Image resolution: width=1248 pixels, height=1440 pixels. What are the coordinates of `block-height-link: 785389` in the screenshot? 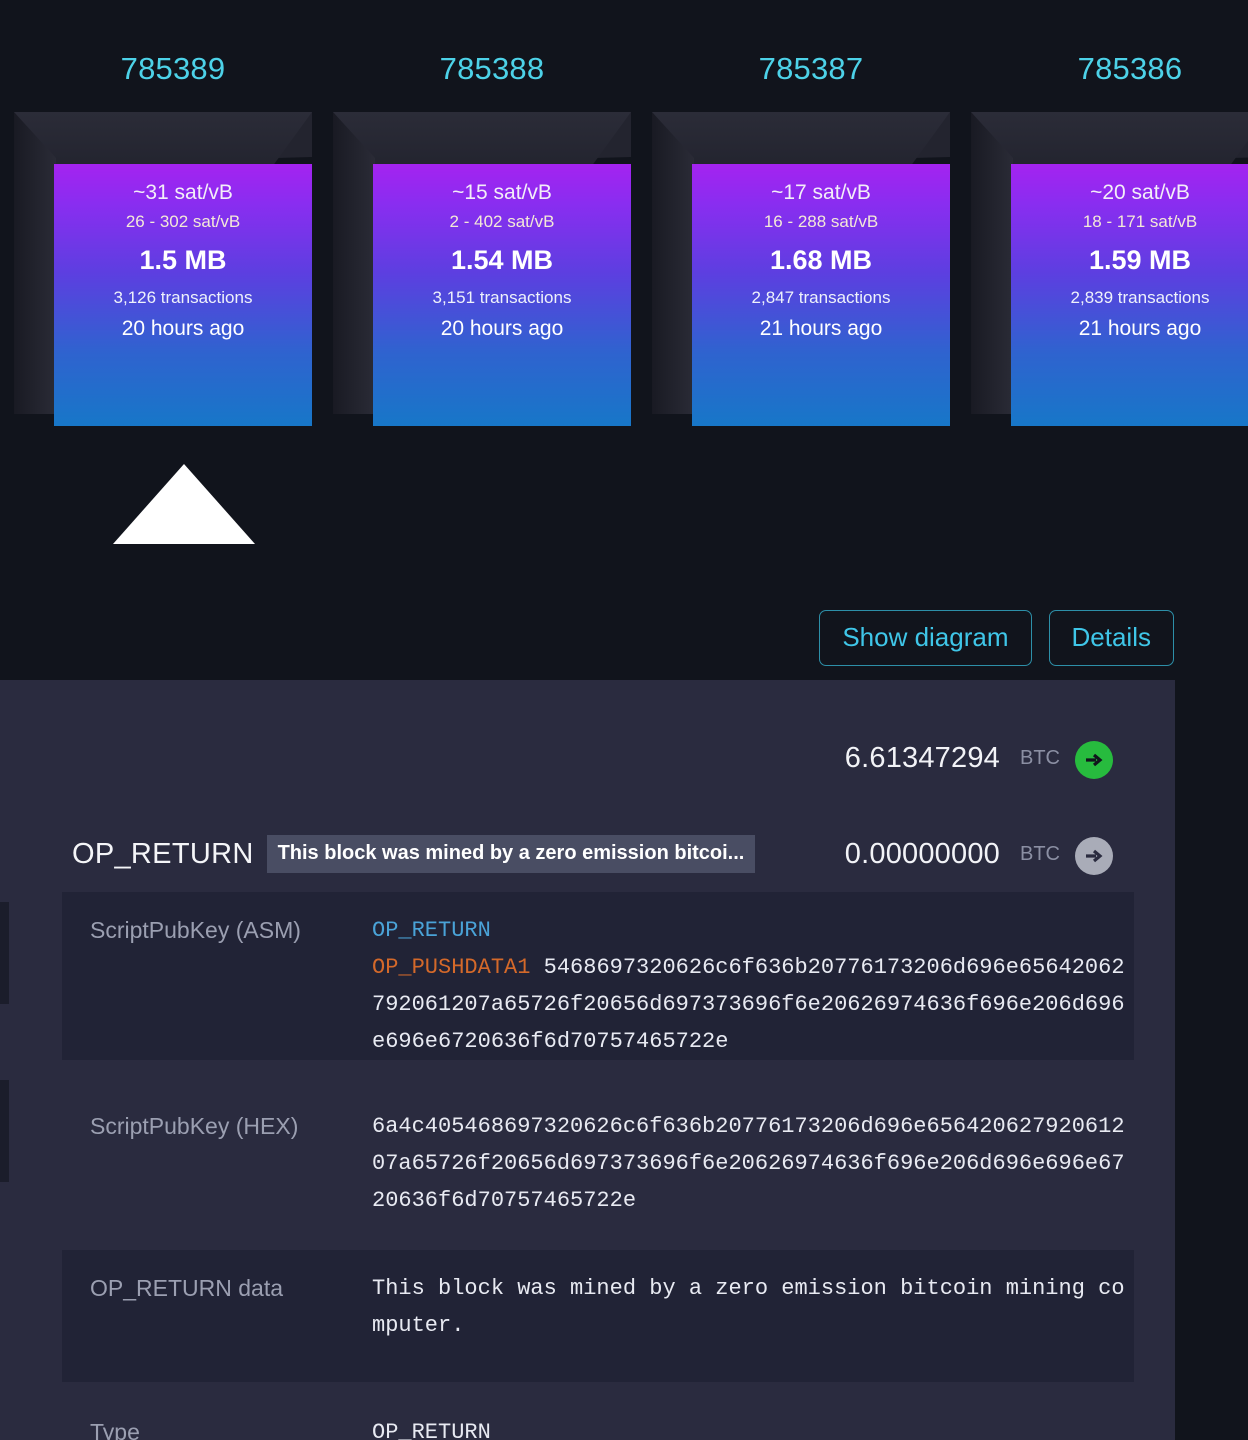 It's located at (173, 69).